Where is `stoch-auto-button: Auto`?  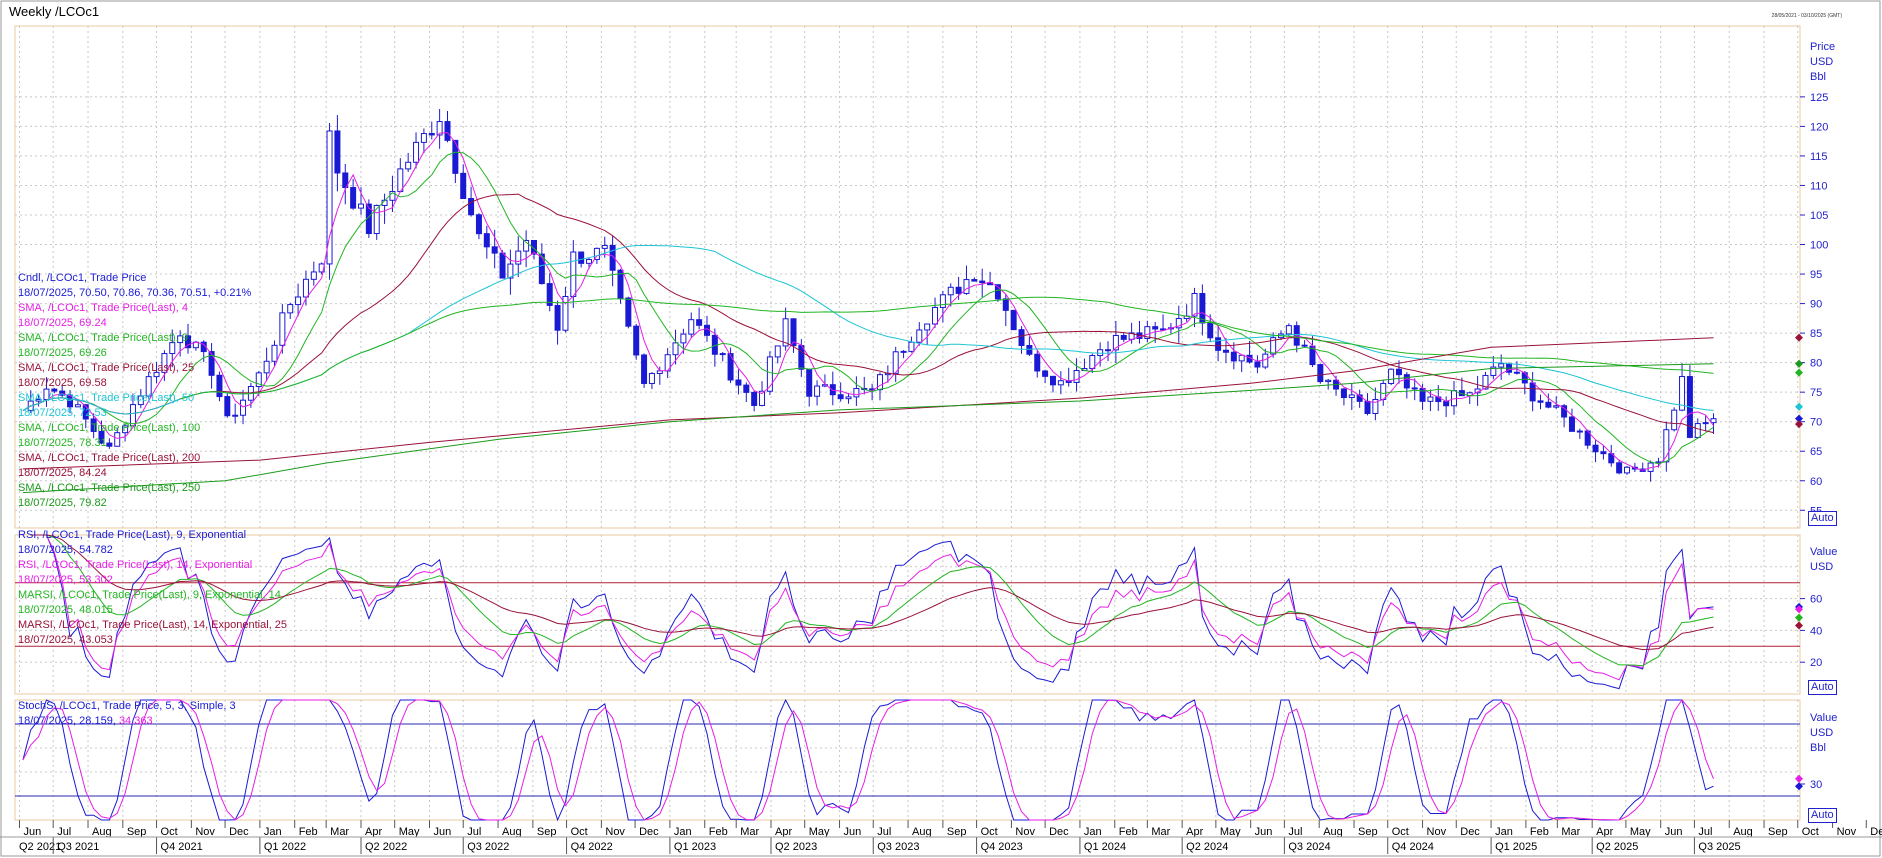 stoch-auto-button: Auto is located at coordinates (1822, 815).